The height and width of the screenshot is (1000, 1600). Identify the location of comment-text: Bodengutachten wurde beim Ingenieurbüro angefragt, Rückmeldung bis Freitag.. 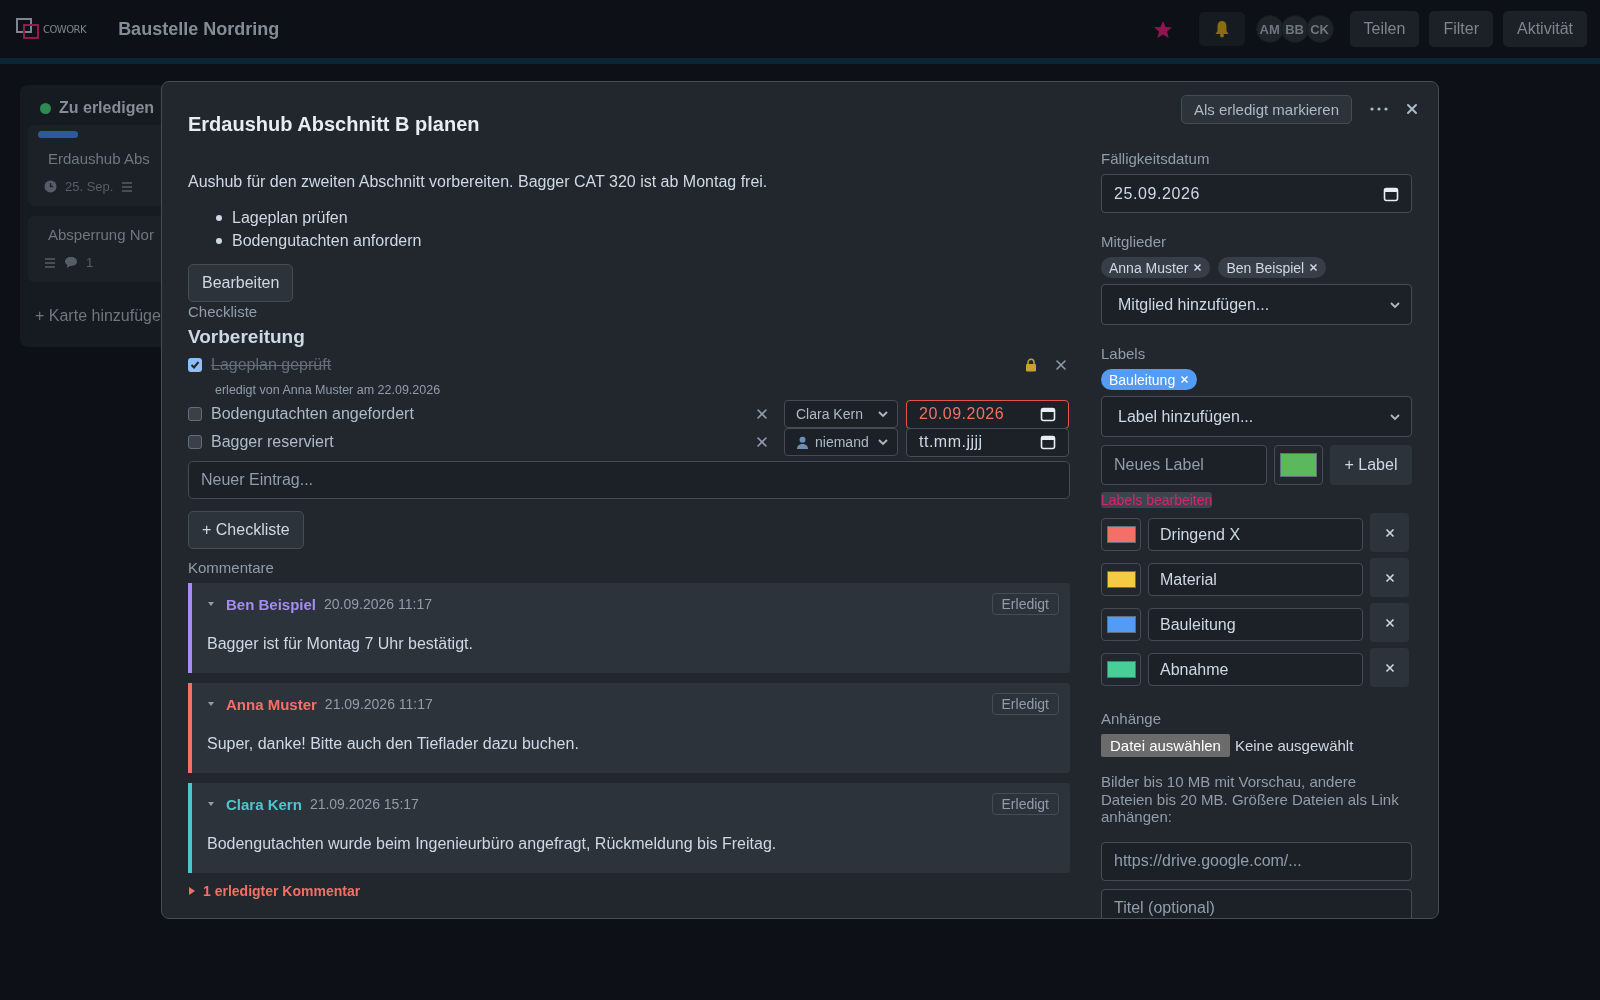
(492, 844).